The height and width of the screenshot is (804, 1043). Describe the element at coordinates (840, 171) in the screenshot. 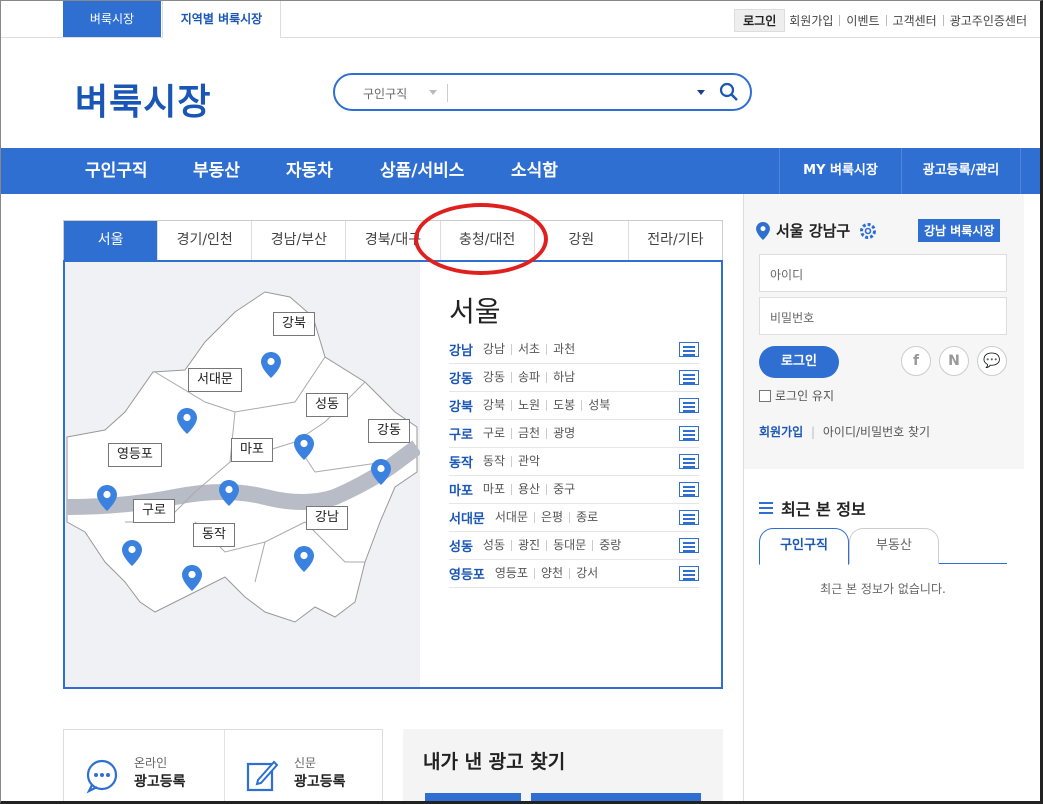

I see `nav-my-market: MY 벼룩시장` at that location.